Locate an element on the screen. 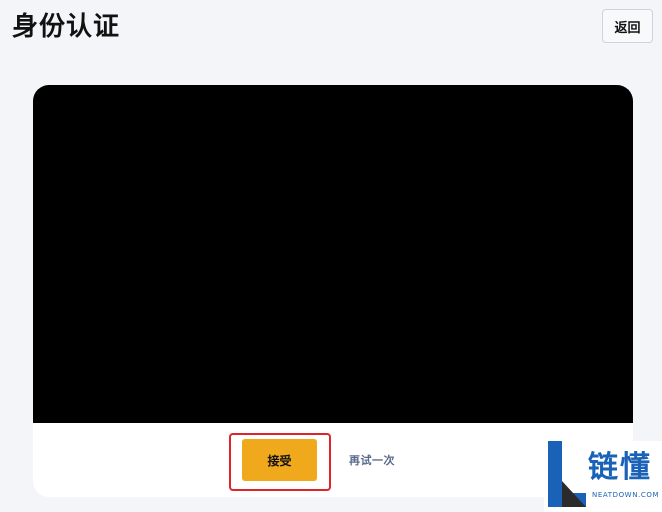 Image resolution: width=662 pixels, height=512 pixels. retry-button: 再试一次 is located at coordinates (372, 460).